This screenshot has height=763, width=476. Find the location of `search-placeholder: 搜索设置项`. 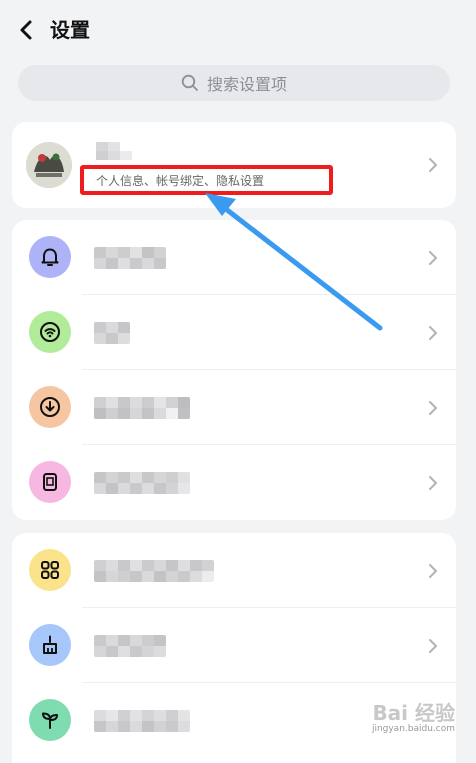

search-placeholder: 搜索设置项 is located at coordinates (246, 84).